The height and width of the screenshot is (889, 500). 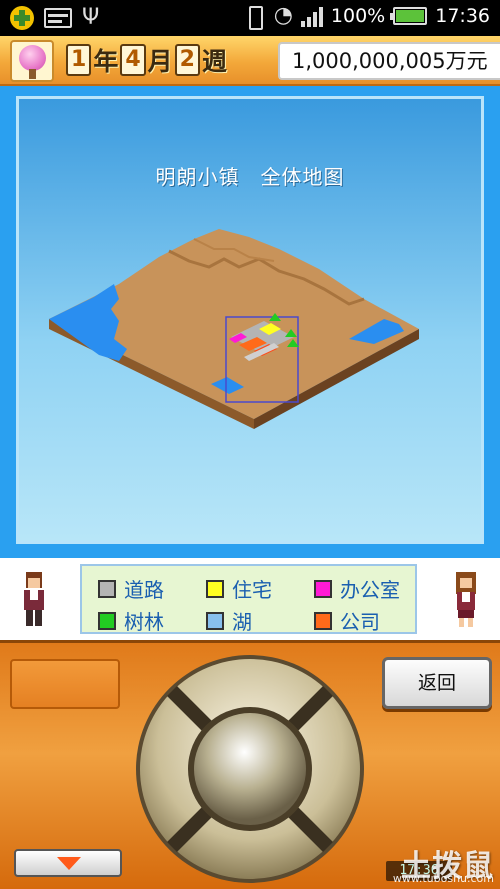 I want to click on directional-pad, so click(x=250, y=769).